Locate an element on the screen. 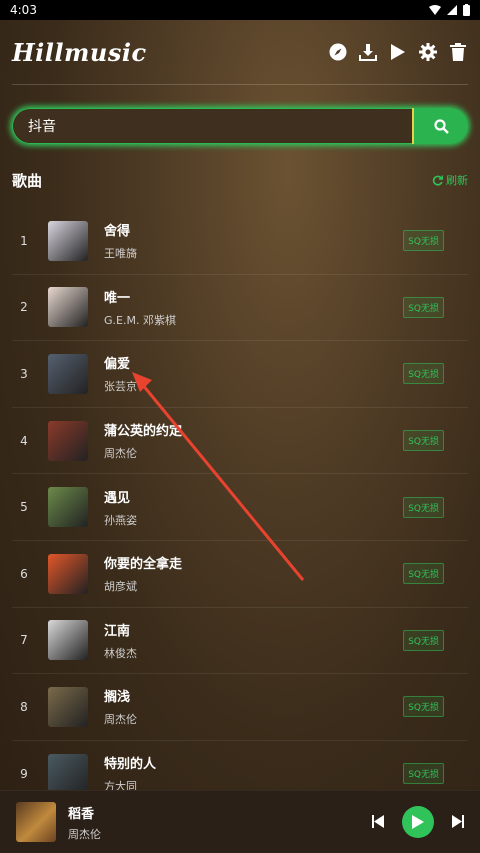 Image resolution: width=480 pixels, height=853 pixels. mini-player: 稻香 周杰伦 is located at coordinates (240, 821).